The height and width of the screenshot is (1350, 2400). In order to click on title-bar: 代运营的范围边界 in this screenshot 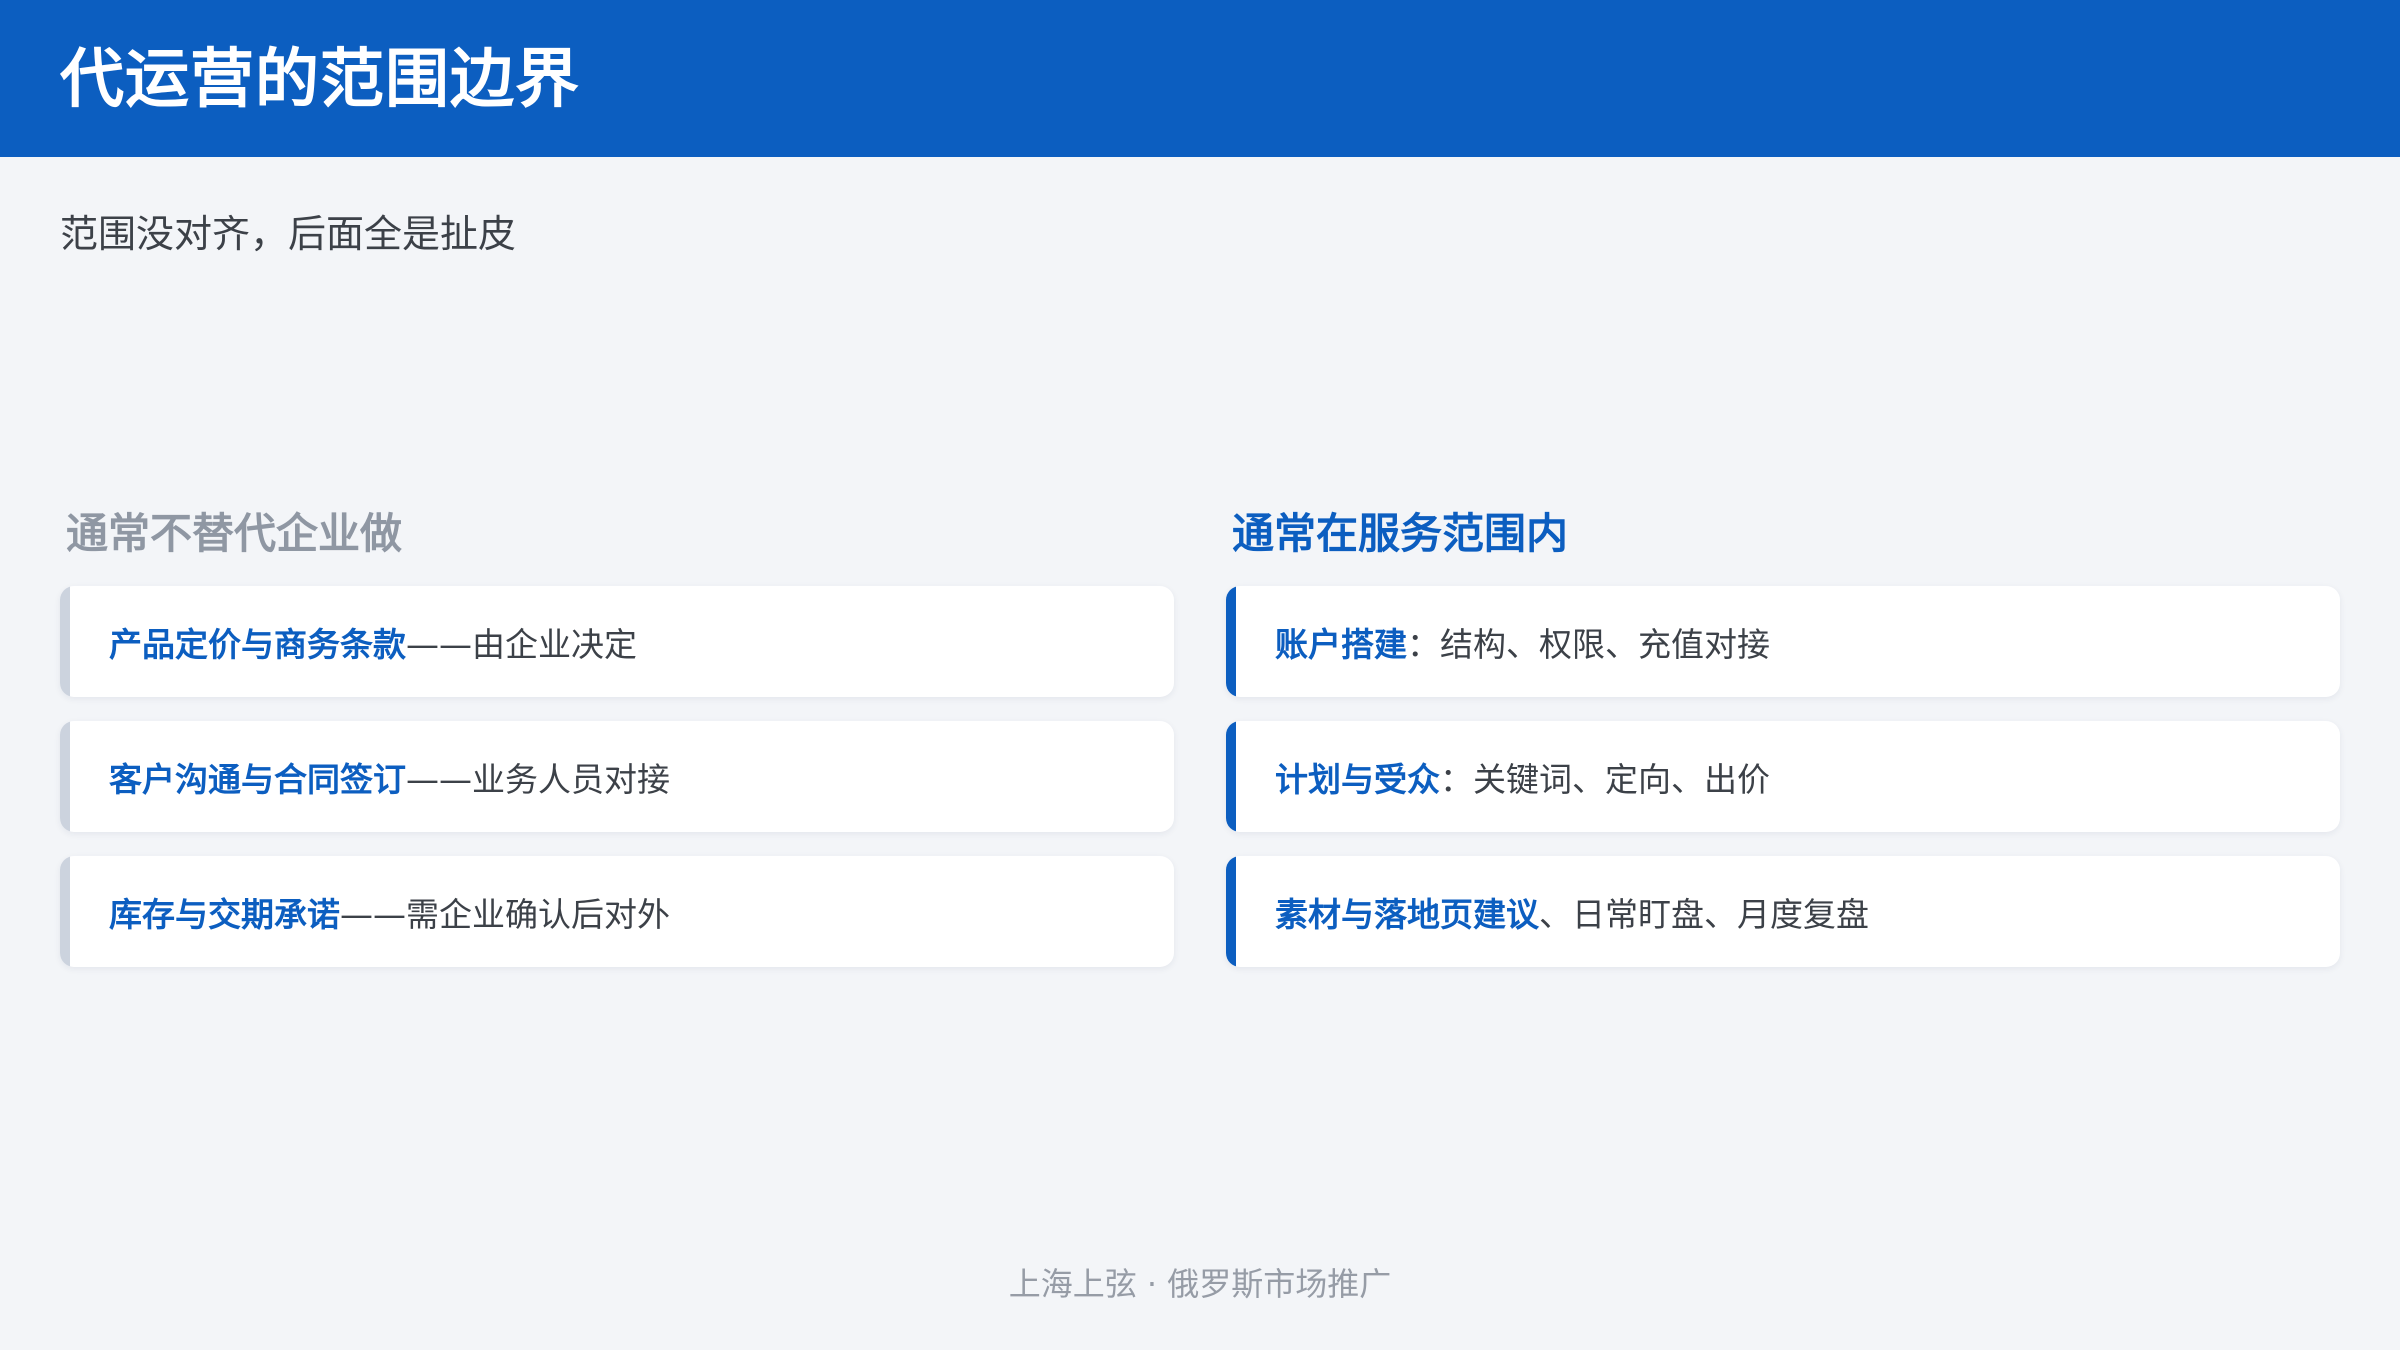, I will do `click(1200, 78)`.